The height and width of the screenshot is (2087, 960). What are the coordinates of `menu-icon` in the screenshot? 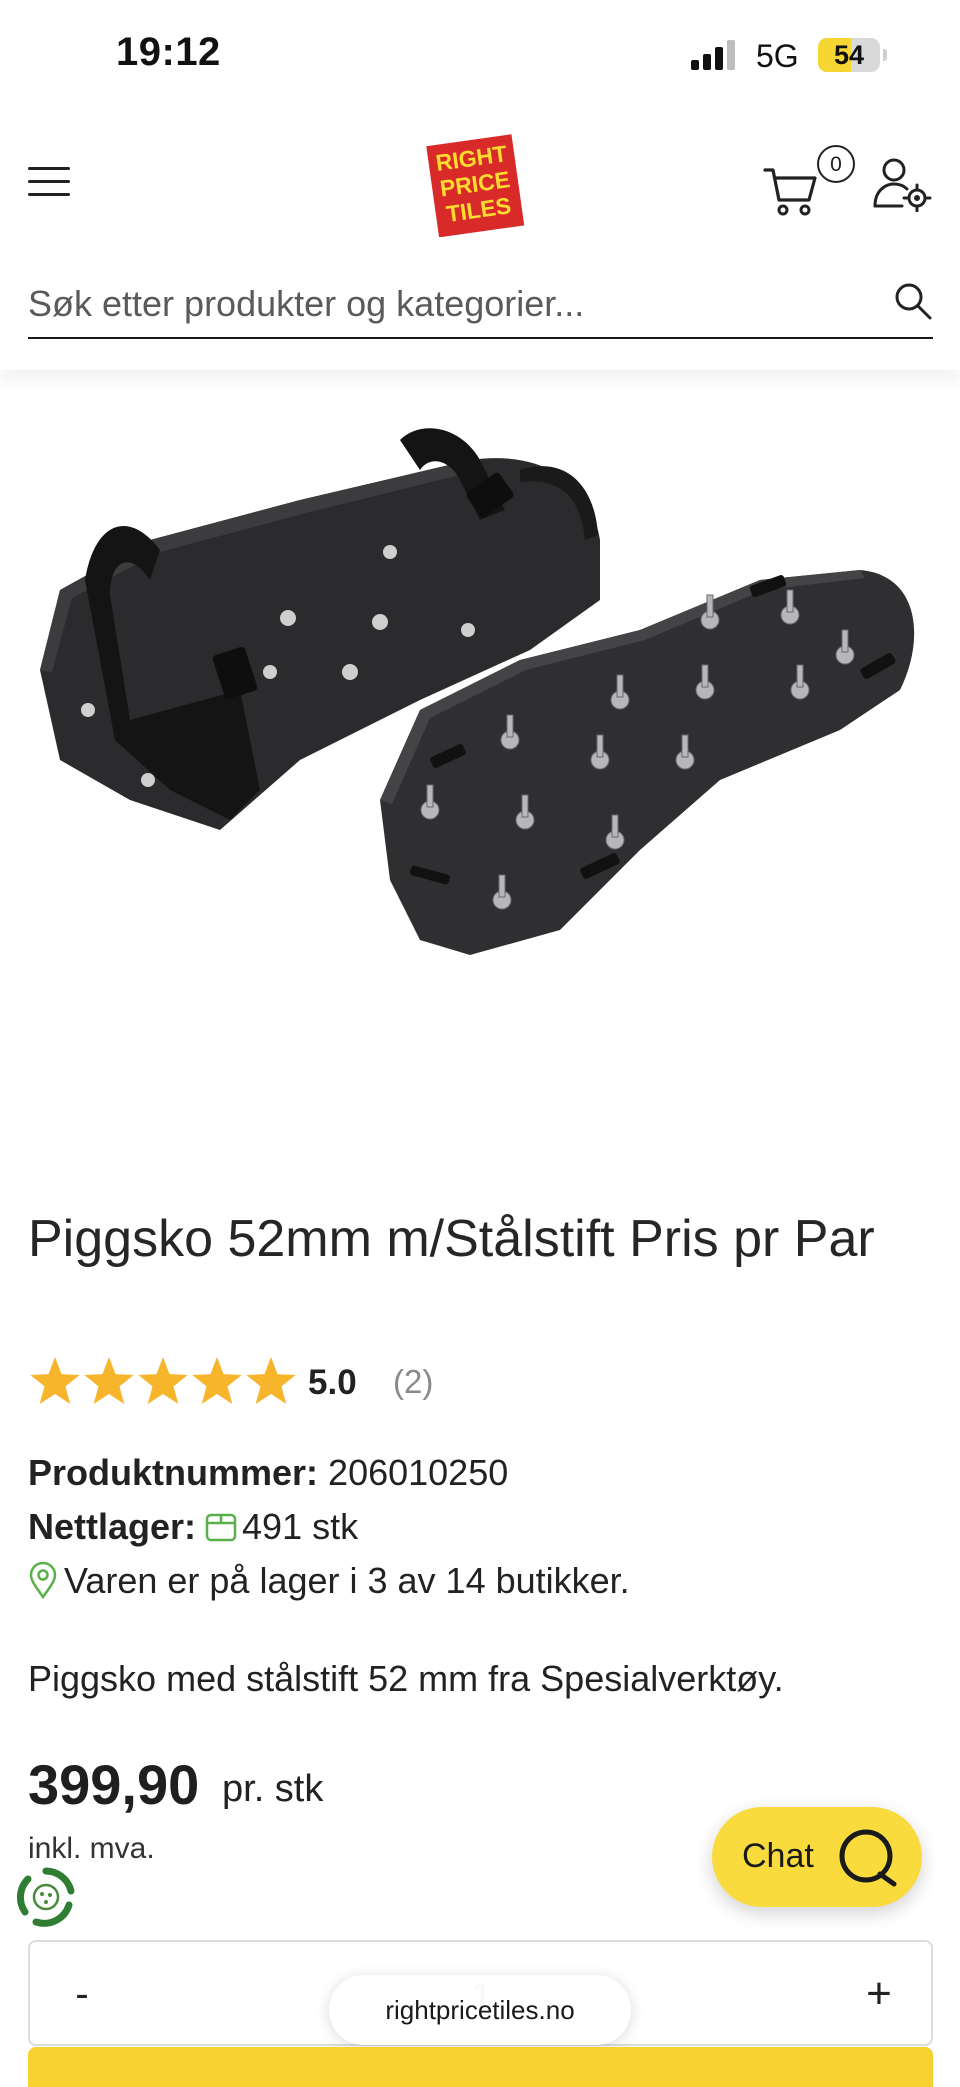 It's located at (49, 182).